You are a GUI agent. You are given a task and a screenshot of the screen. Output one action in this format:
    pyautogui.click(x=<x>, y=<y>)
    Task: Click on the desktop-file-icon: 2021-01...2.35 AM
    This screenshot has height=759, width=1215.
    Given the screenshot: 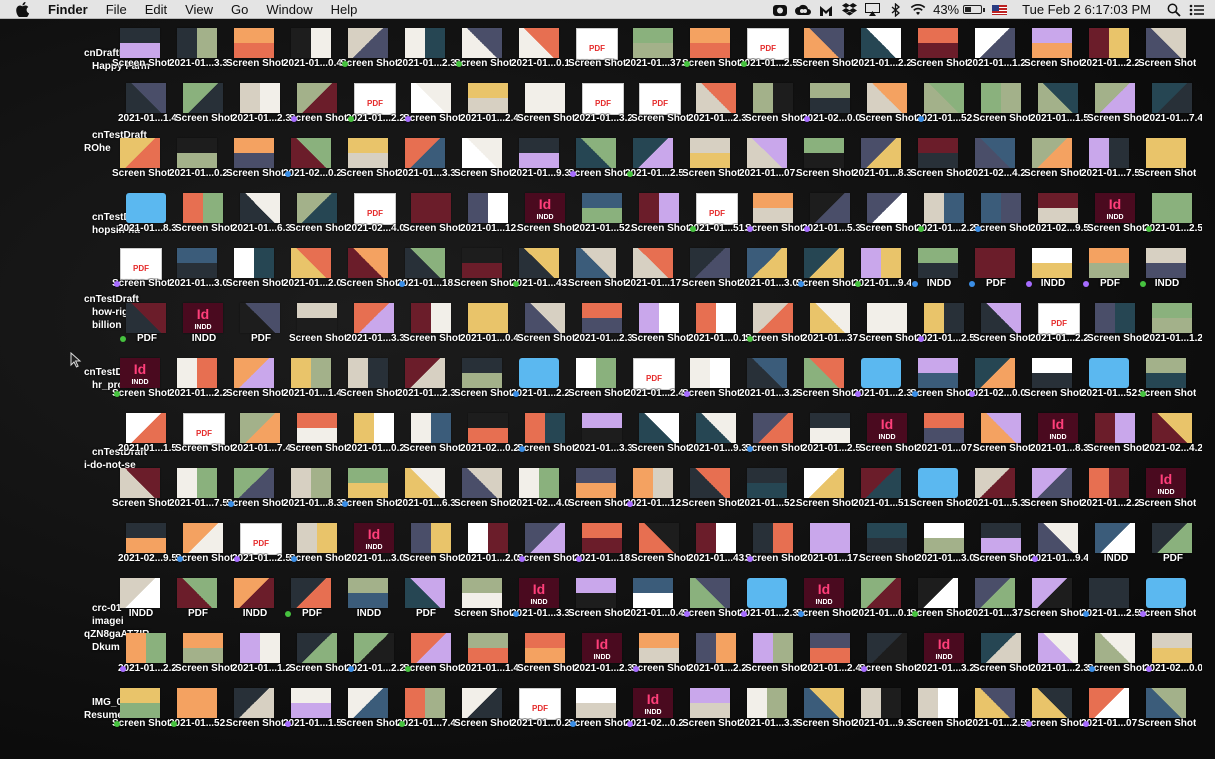 What is the action you would take?
    pyautogui.click(x=426, y=386)
    